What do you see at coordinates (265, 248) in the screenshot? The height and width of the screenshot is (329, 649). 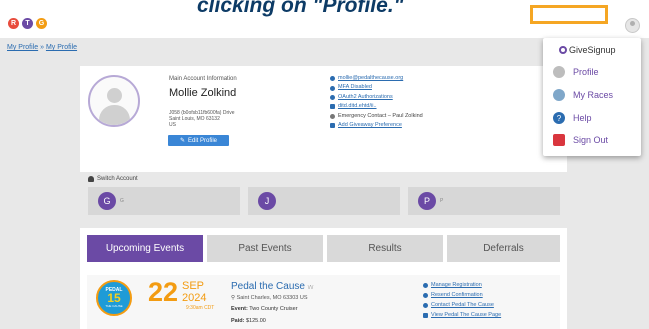 I see `tab-past-events: Past Events` at bounding box center [265, 248].